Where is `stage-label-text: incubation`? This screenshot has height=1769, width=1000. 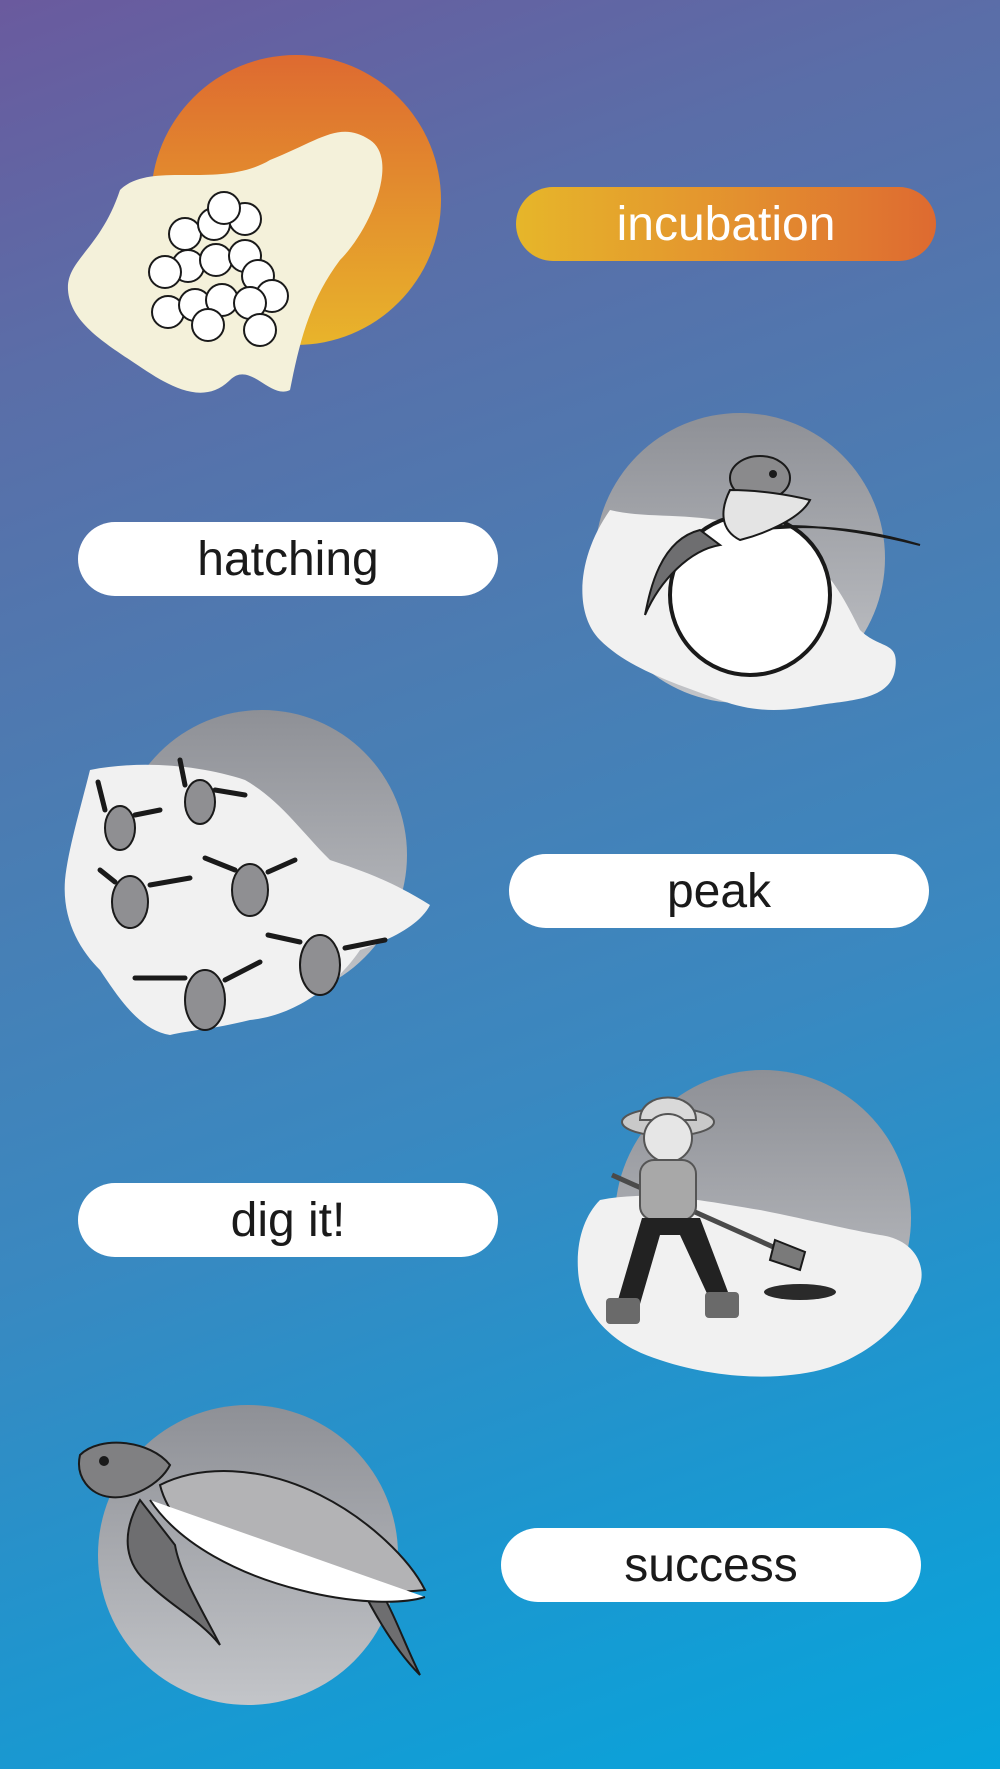
stage-label-text: incubation is located at coordinates (726, 224).